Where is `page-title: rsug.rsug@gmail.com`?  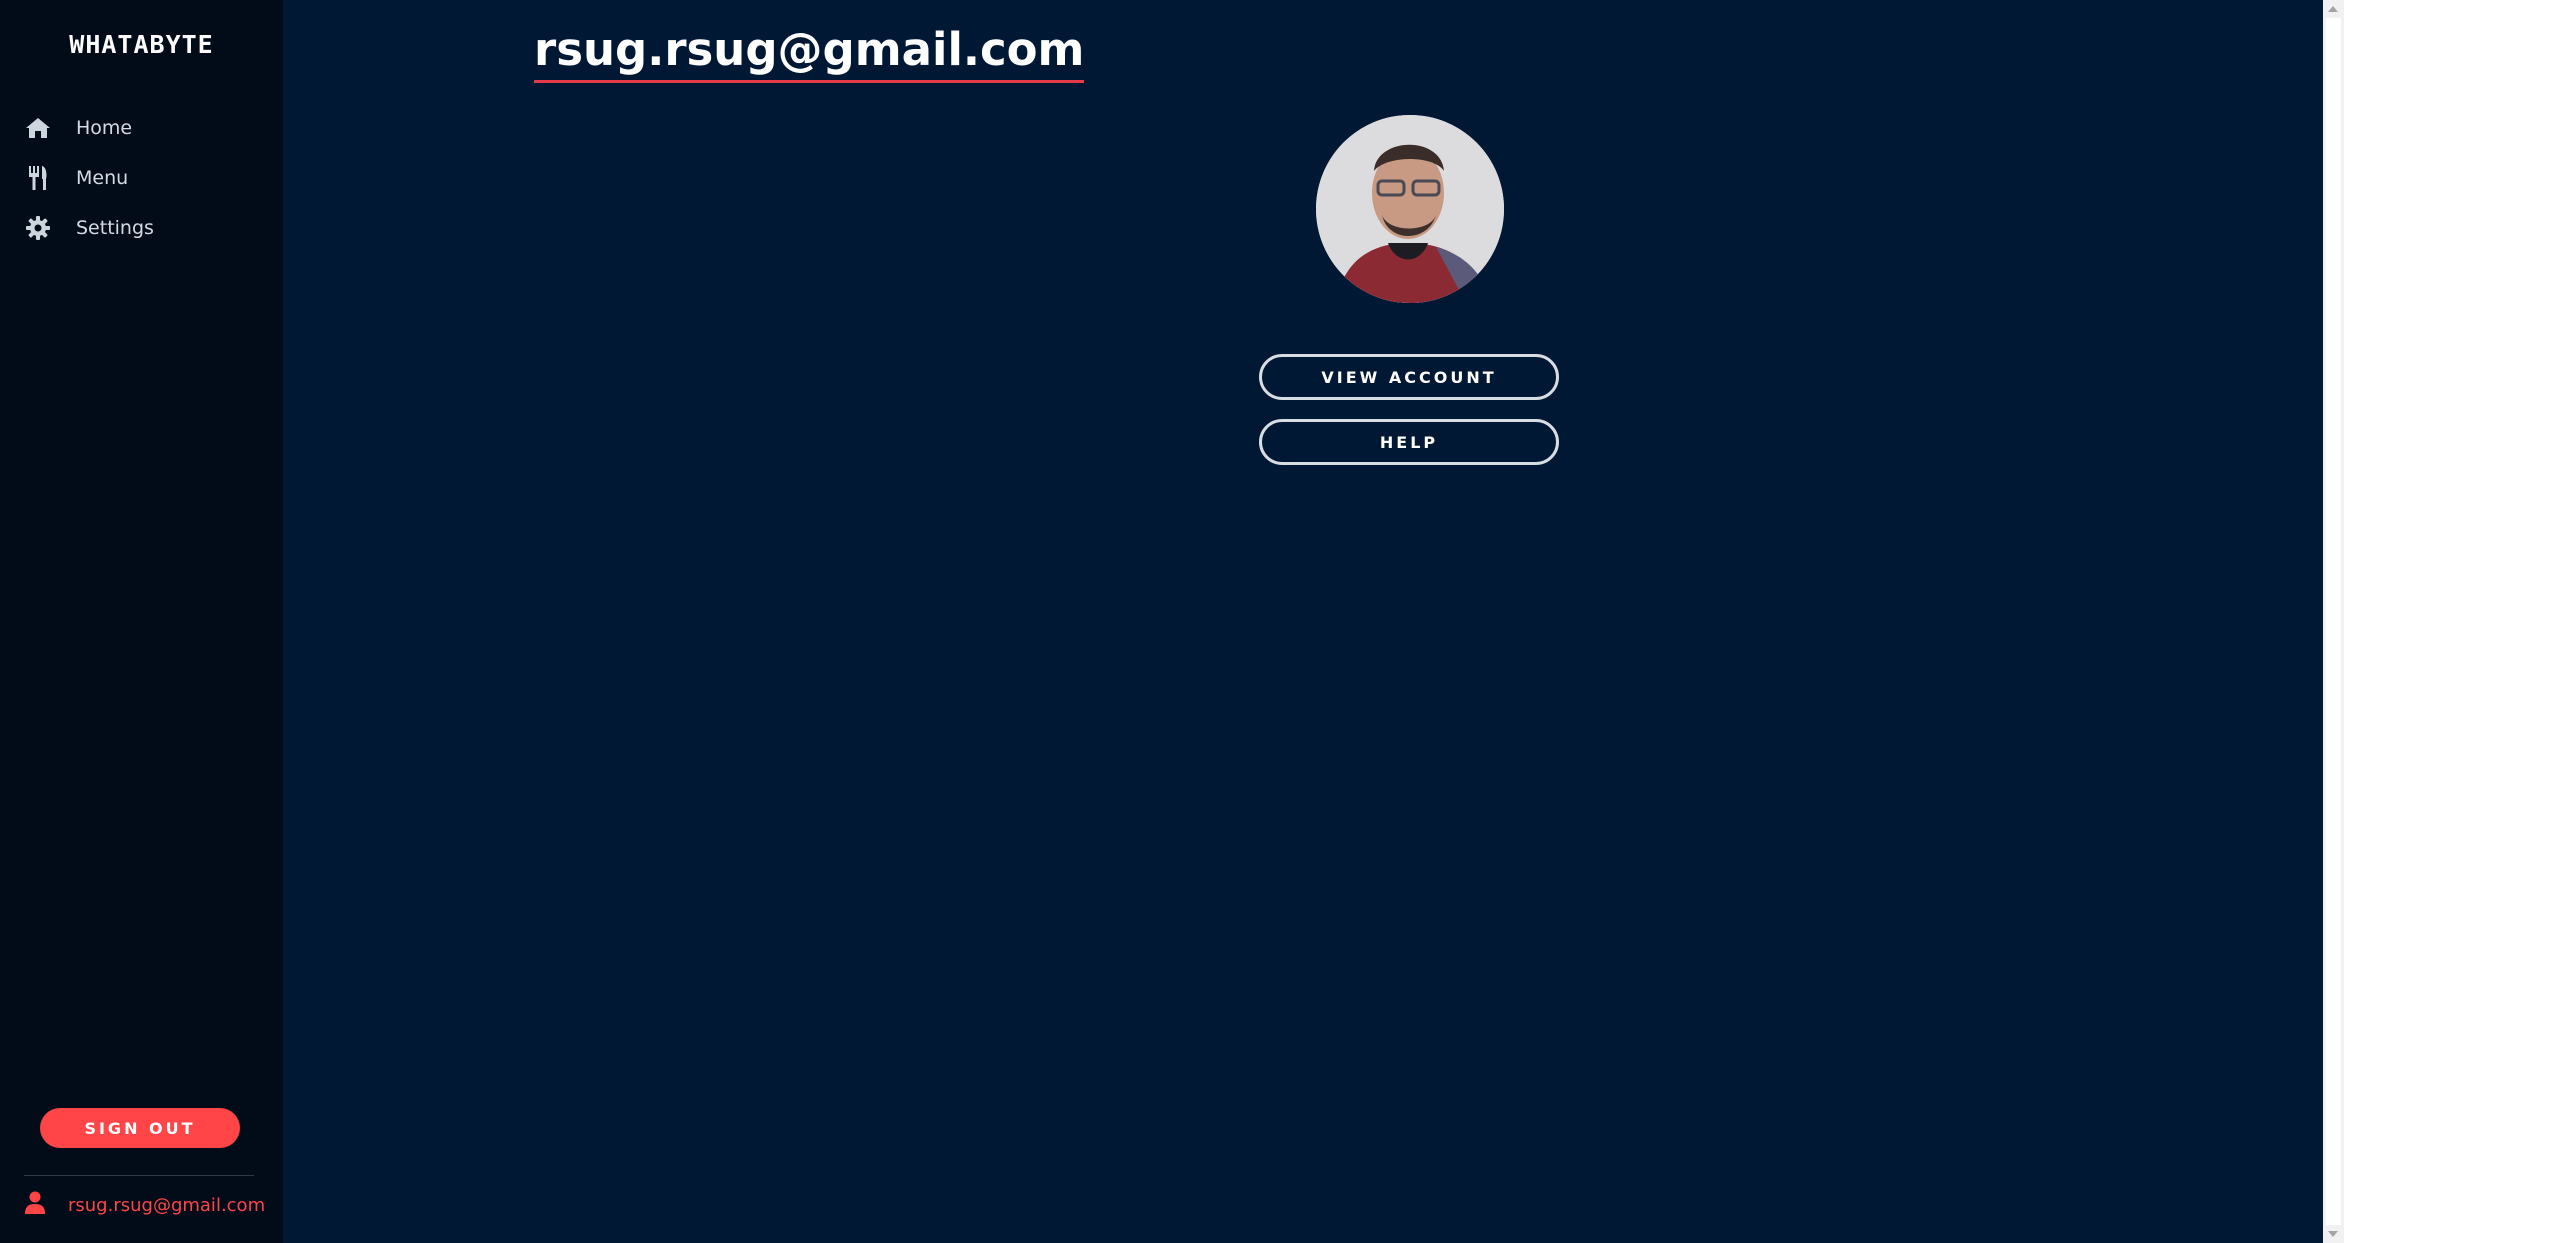 page-title: rsug.rsug@gmail.com is located at coordinates (809, 52).